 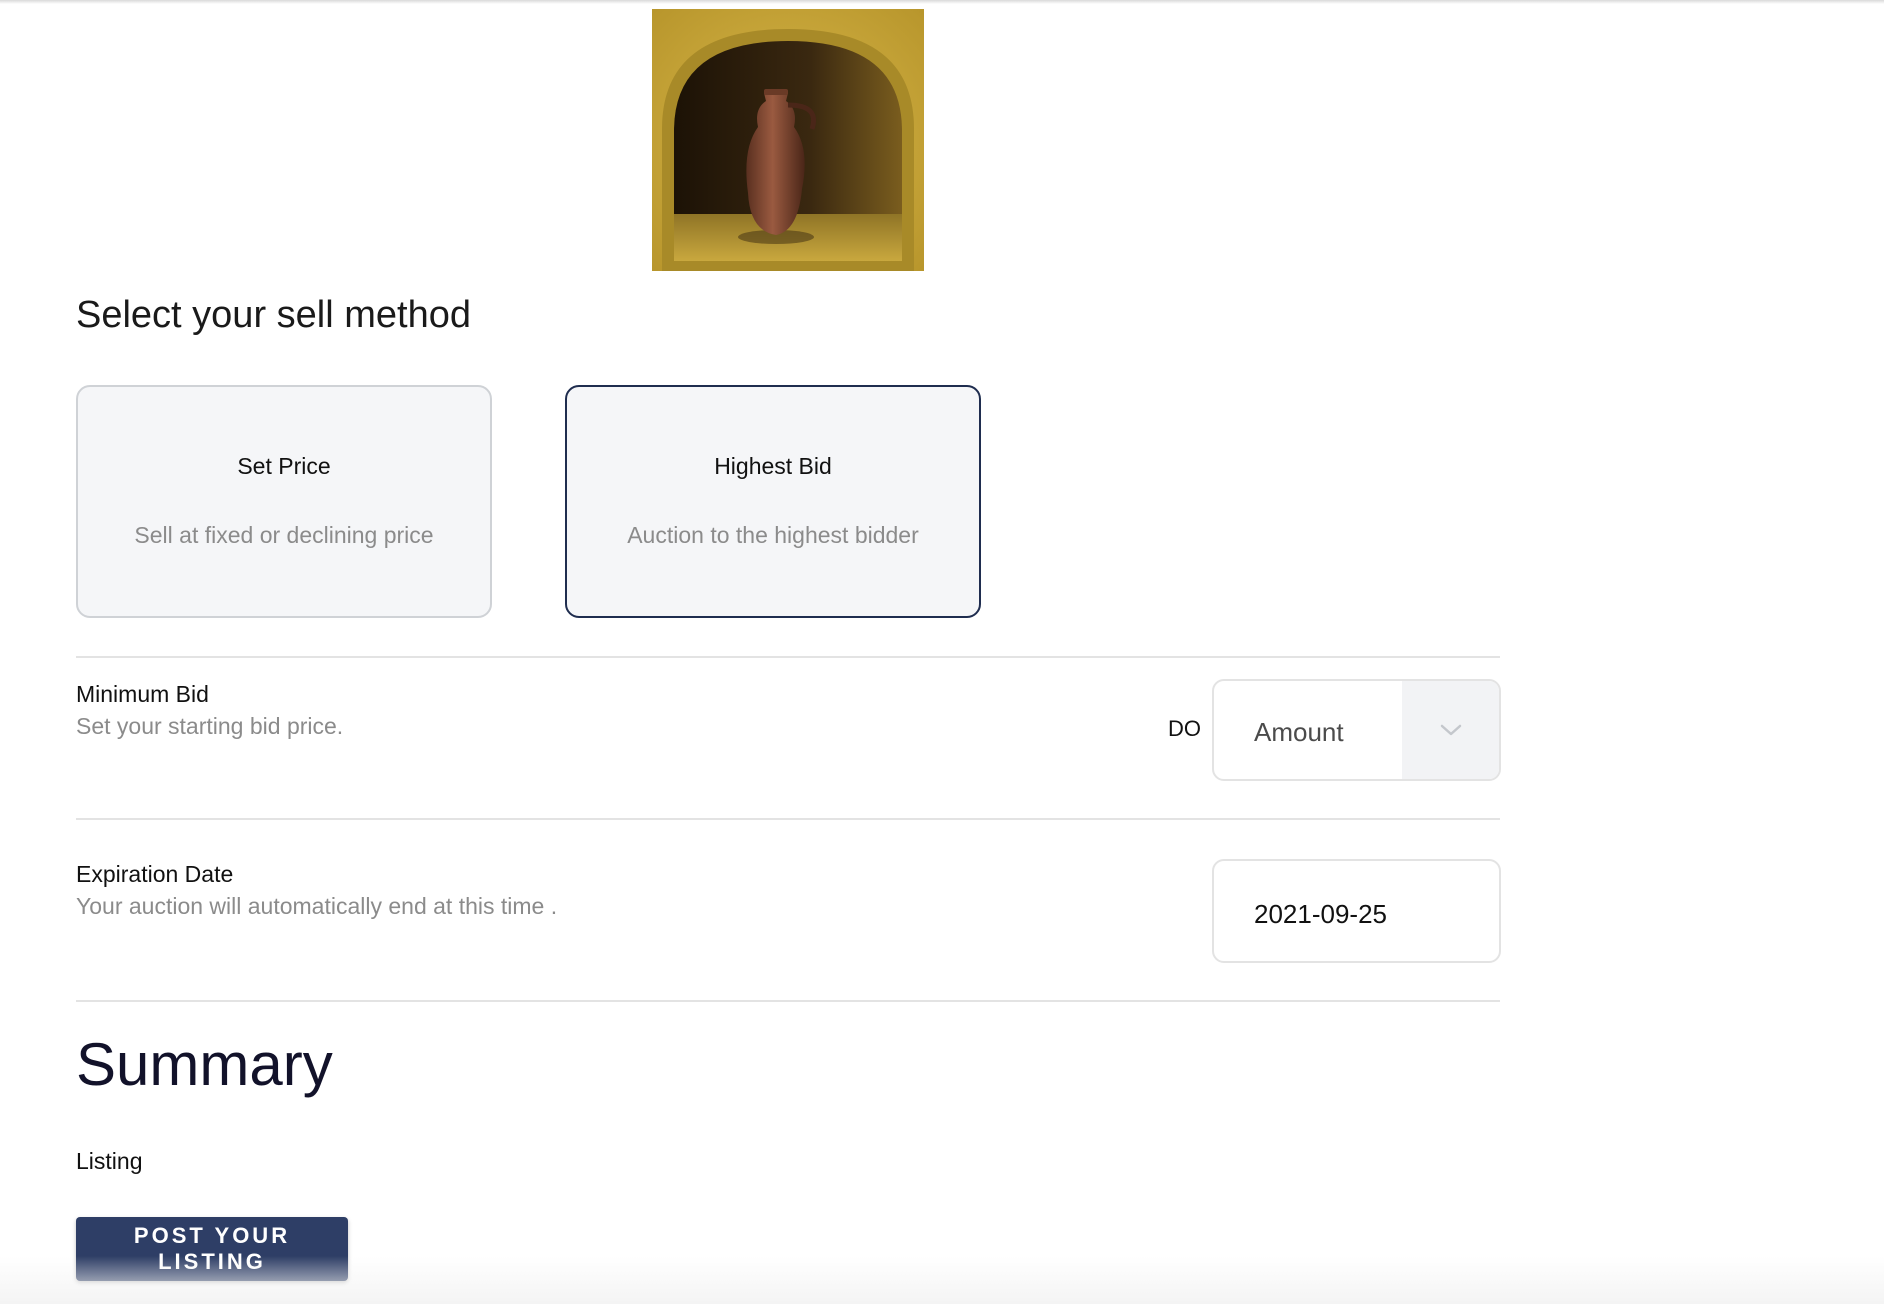 What do you see at coordinates (155, 874) in the screenshot?
I see `expiration-date-label: Expiration Date` at bounding box center [155, 874].